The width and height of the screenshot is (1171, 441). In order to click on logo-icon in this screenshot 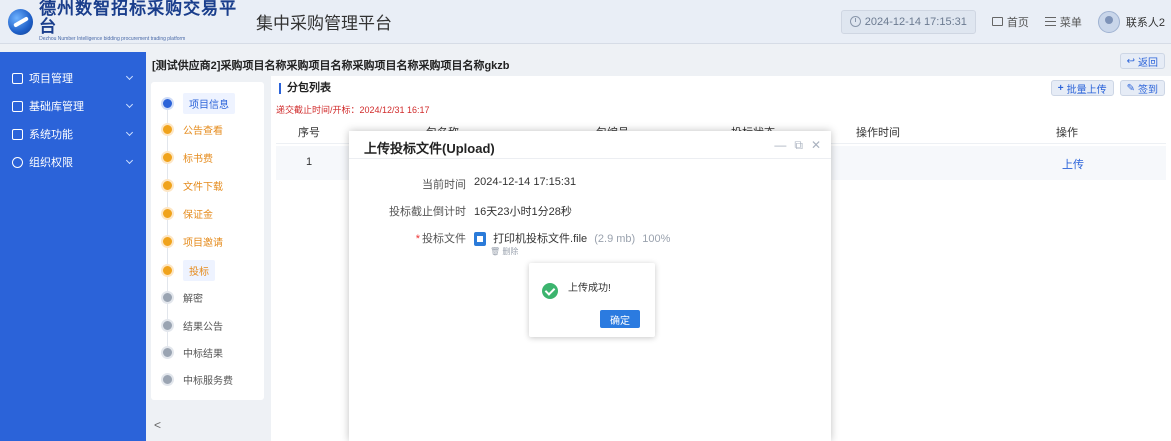, I will do `click(21, 21)`.